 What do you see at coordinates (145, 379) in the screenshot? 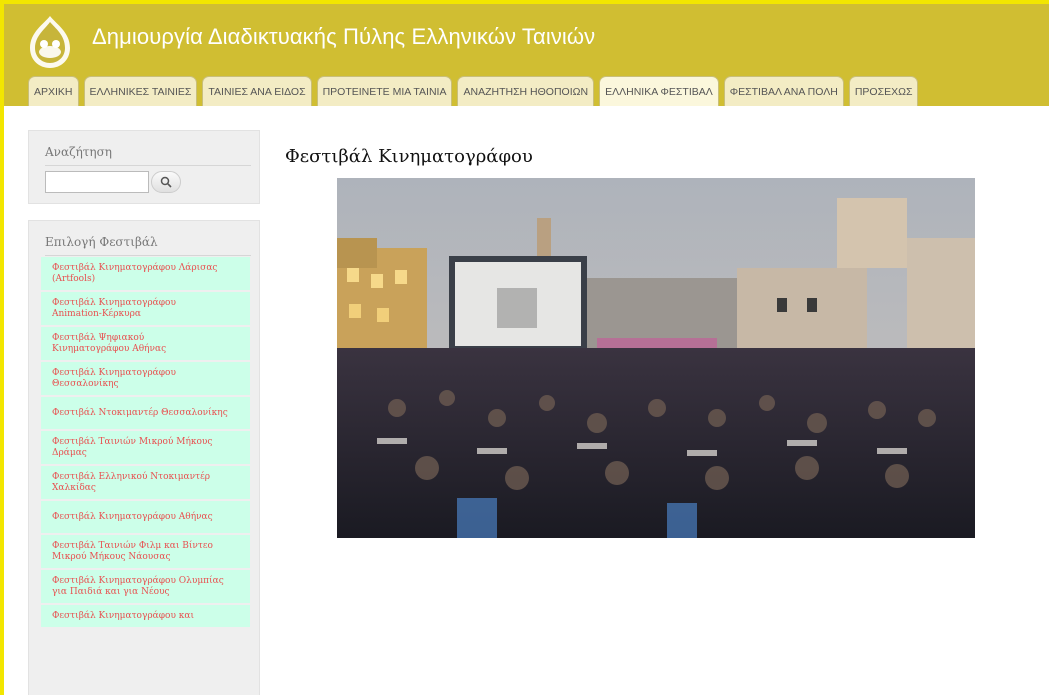
I see `festival-link: Φεστιβάλ Κινηματογράφου Θεσσαλονίκης` at bounding box center [145, 379].